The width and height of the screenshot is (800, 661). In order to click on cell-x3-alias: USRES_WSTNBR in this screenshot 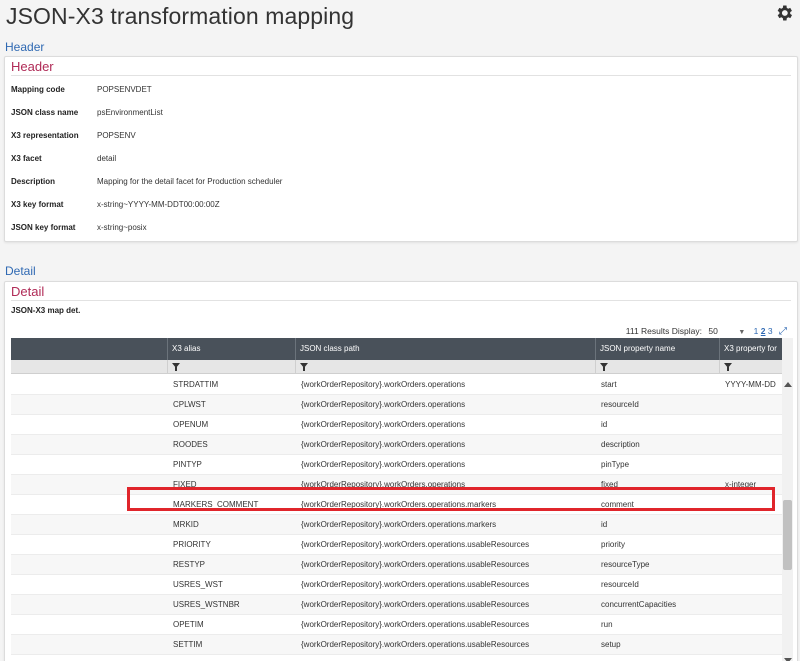, I will do `click(206, 604)`.